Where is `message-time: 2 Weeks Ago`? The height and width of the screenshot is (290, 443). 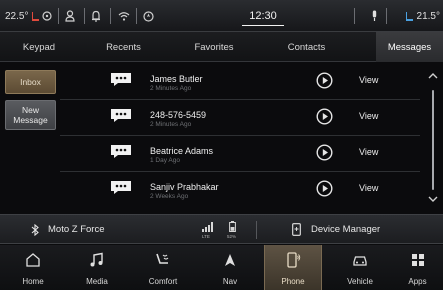
message-time: 2 Weeks Ago is located at coordinates (169, 196).